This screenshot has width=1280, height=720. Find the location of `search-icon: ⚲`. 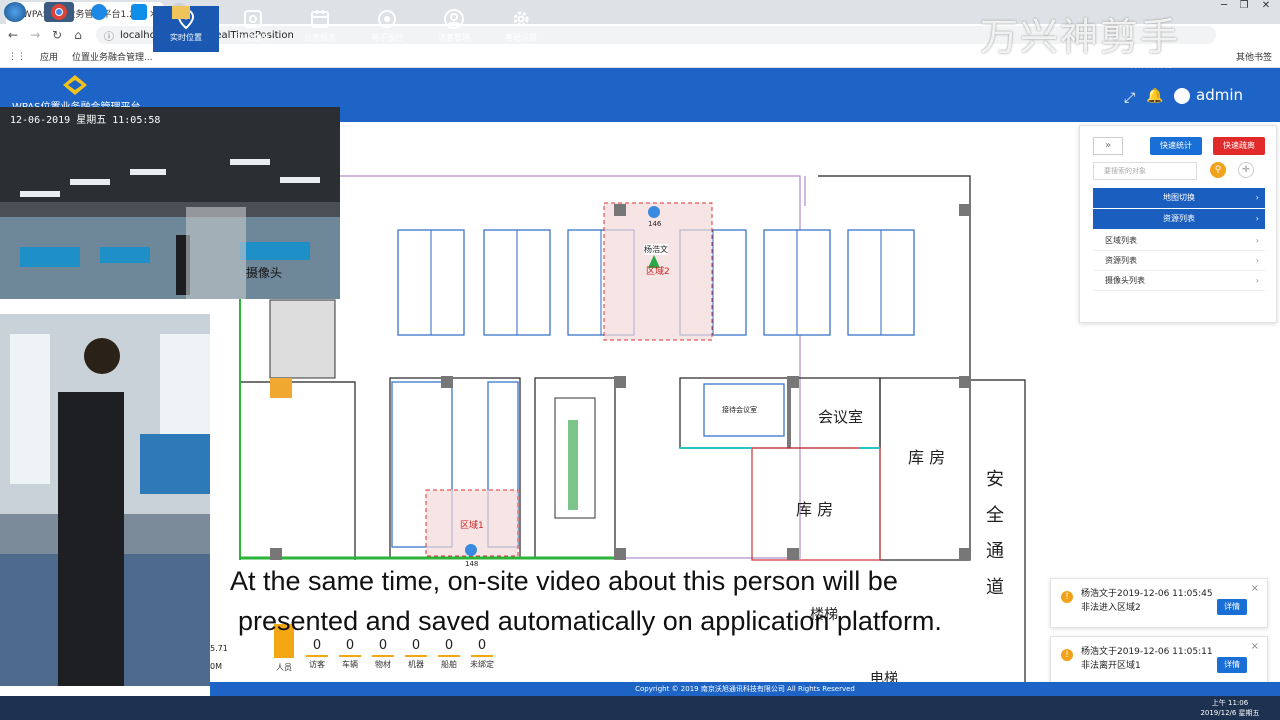

search-icon: ⚲ is located at coordinates (1218, 170).